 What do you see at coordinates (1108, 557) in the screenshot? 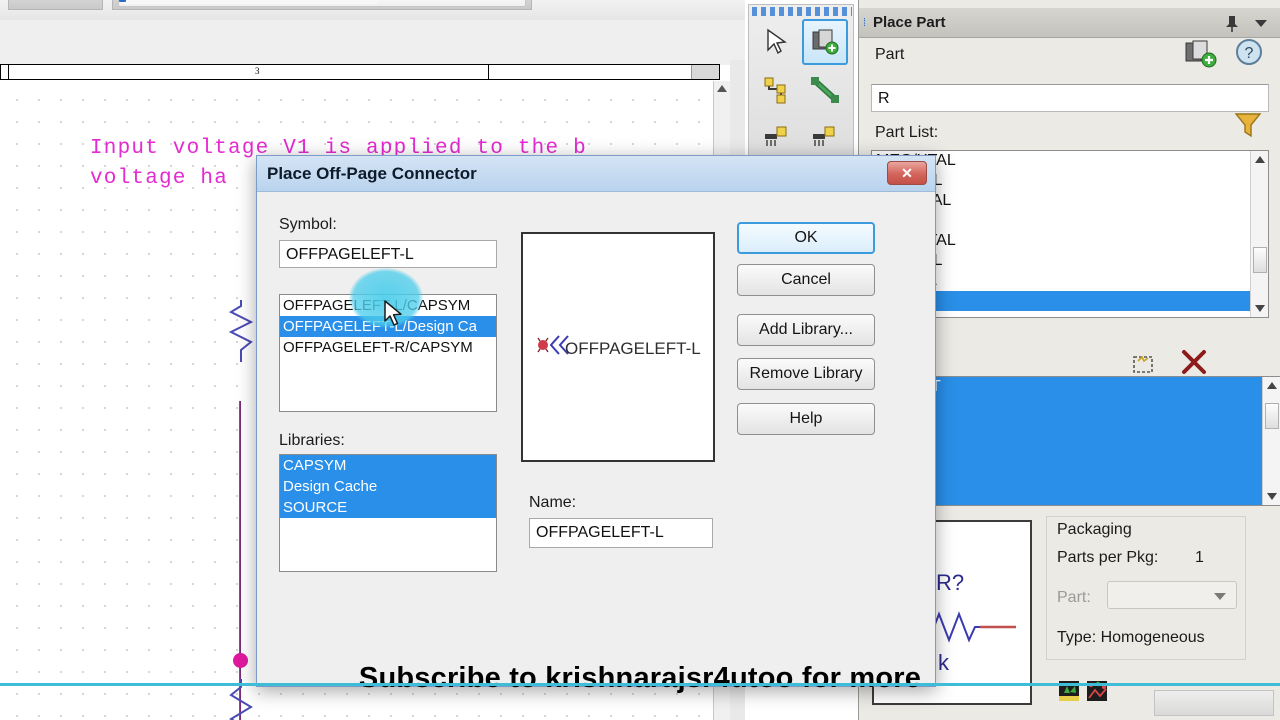
I see `parts-per-pkg-label: Parts per Pkg:` at bounding box center [1108, 557].